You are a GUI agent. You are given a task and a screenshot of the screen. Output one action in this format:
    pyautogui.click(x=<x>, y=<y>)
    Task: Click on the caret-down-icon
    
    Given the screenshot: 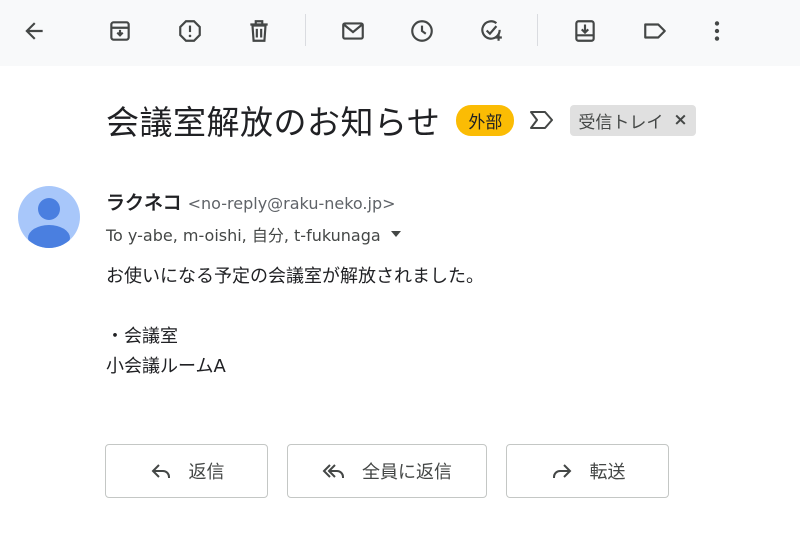 What is the action you would take?
    pyautogui.click(x=395, y=234)
    